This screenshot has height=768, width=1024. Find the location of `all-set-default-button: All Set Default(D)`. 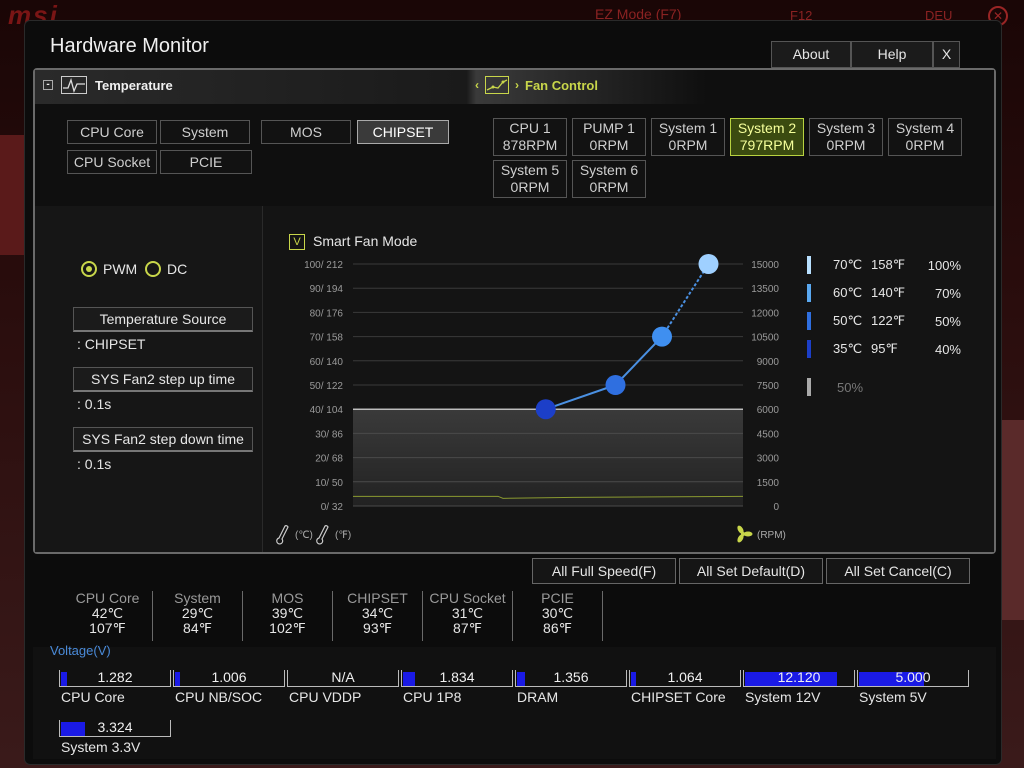

all-set-default-button: All Set Default(D) is located at coordinates (751, 571).